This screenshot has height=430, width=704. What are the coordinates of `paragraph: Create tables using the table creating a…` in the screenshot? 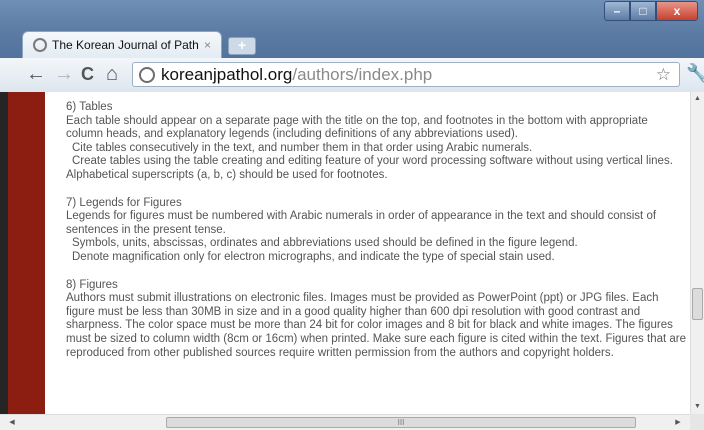 It's located at (369, 168).